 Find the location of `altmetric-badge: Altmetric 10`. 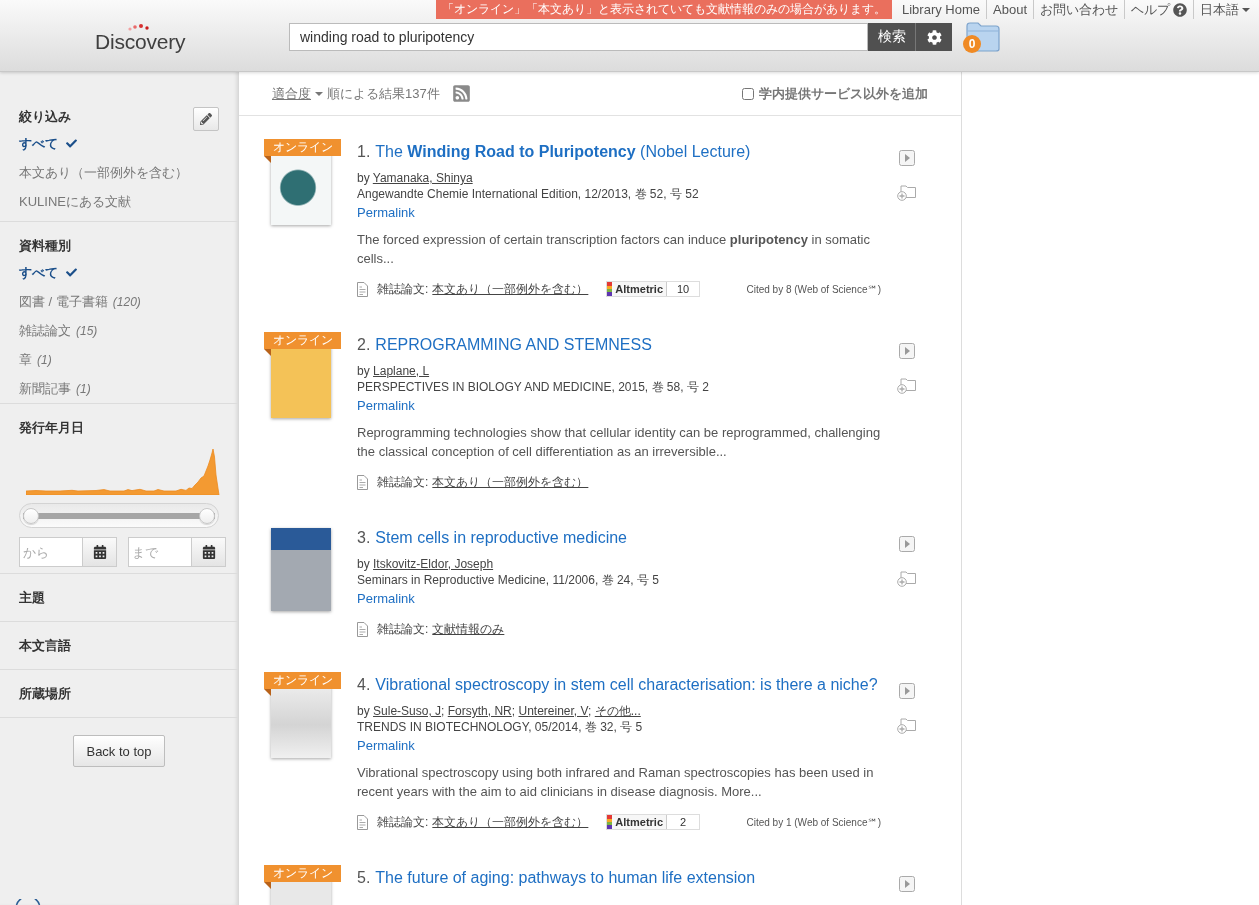

altmetric-badge: Altmetric 10 is located at coordinates (653, 289).